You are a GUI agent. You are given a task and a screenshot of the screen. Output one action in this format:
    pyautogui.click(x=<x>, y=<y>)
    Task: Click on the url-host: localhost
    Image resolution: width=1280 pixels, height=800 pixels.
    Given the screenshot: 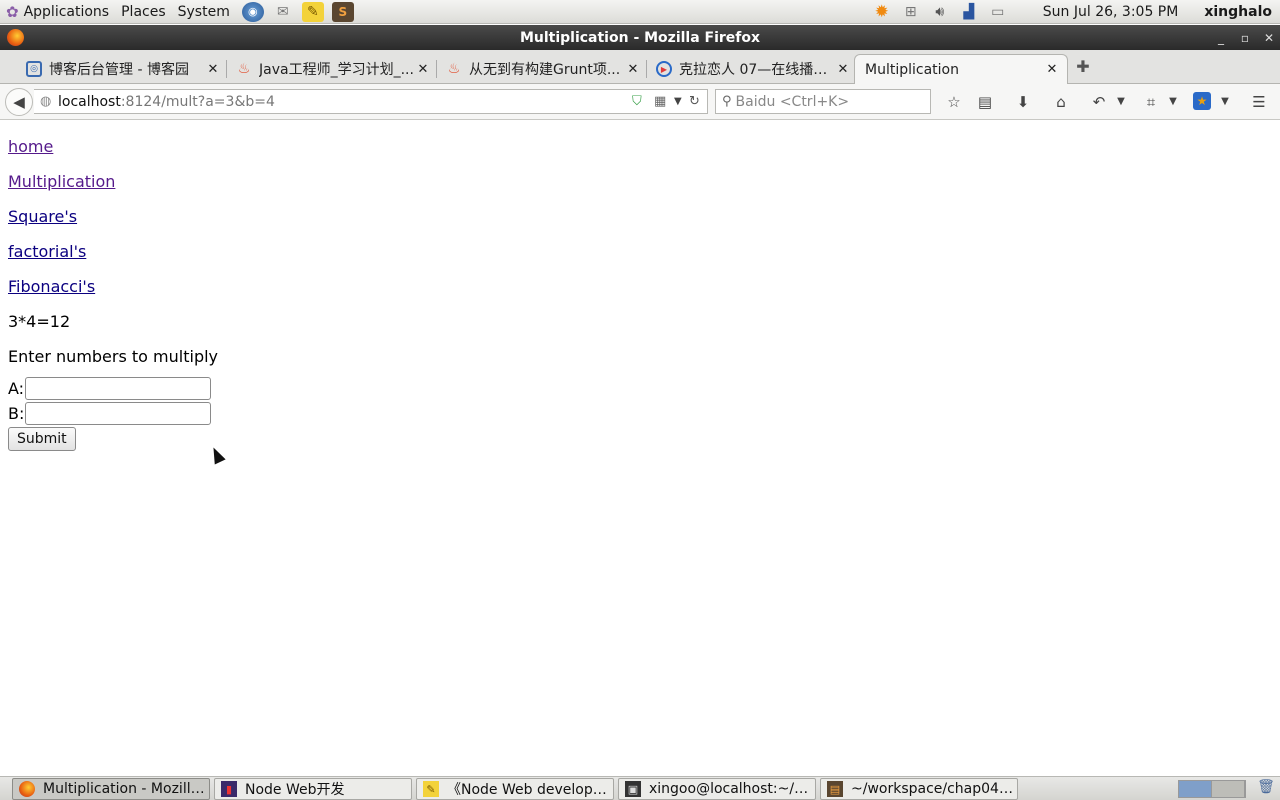 What is the action you would take?
    pyautogui.click(x=89, y=101)
    